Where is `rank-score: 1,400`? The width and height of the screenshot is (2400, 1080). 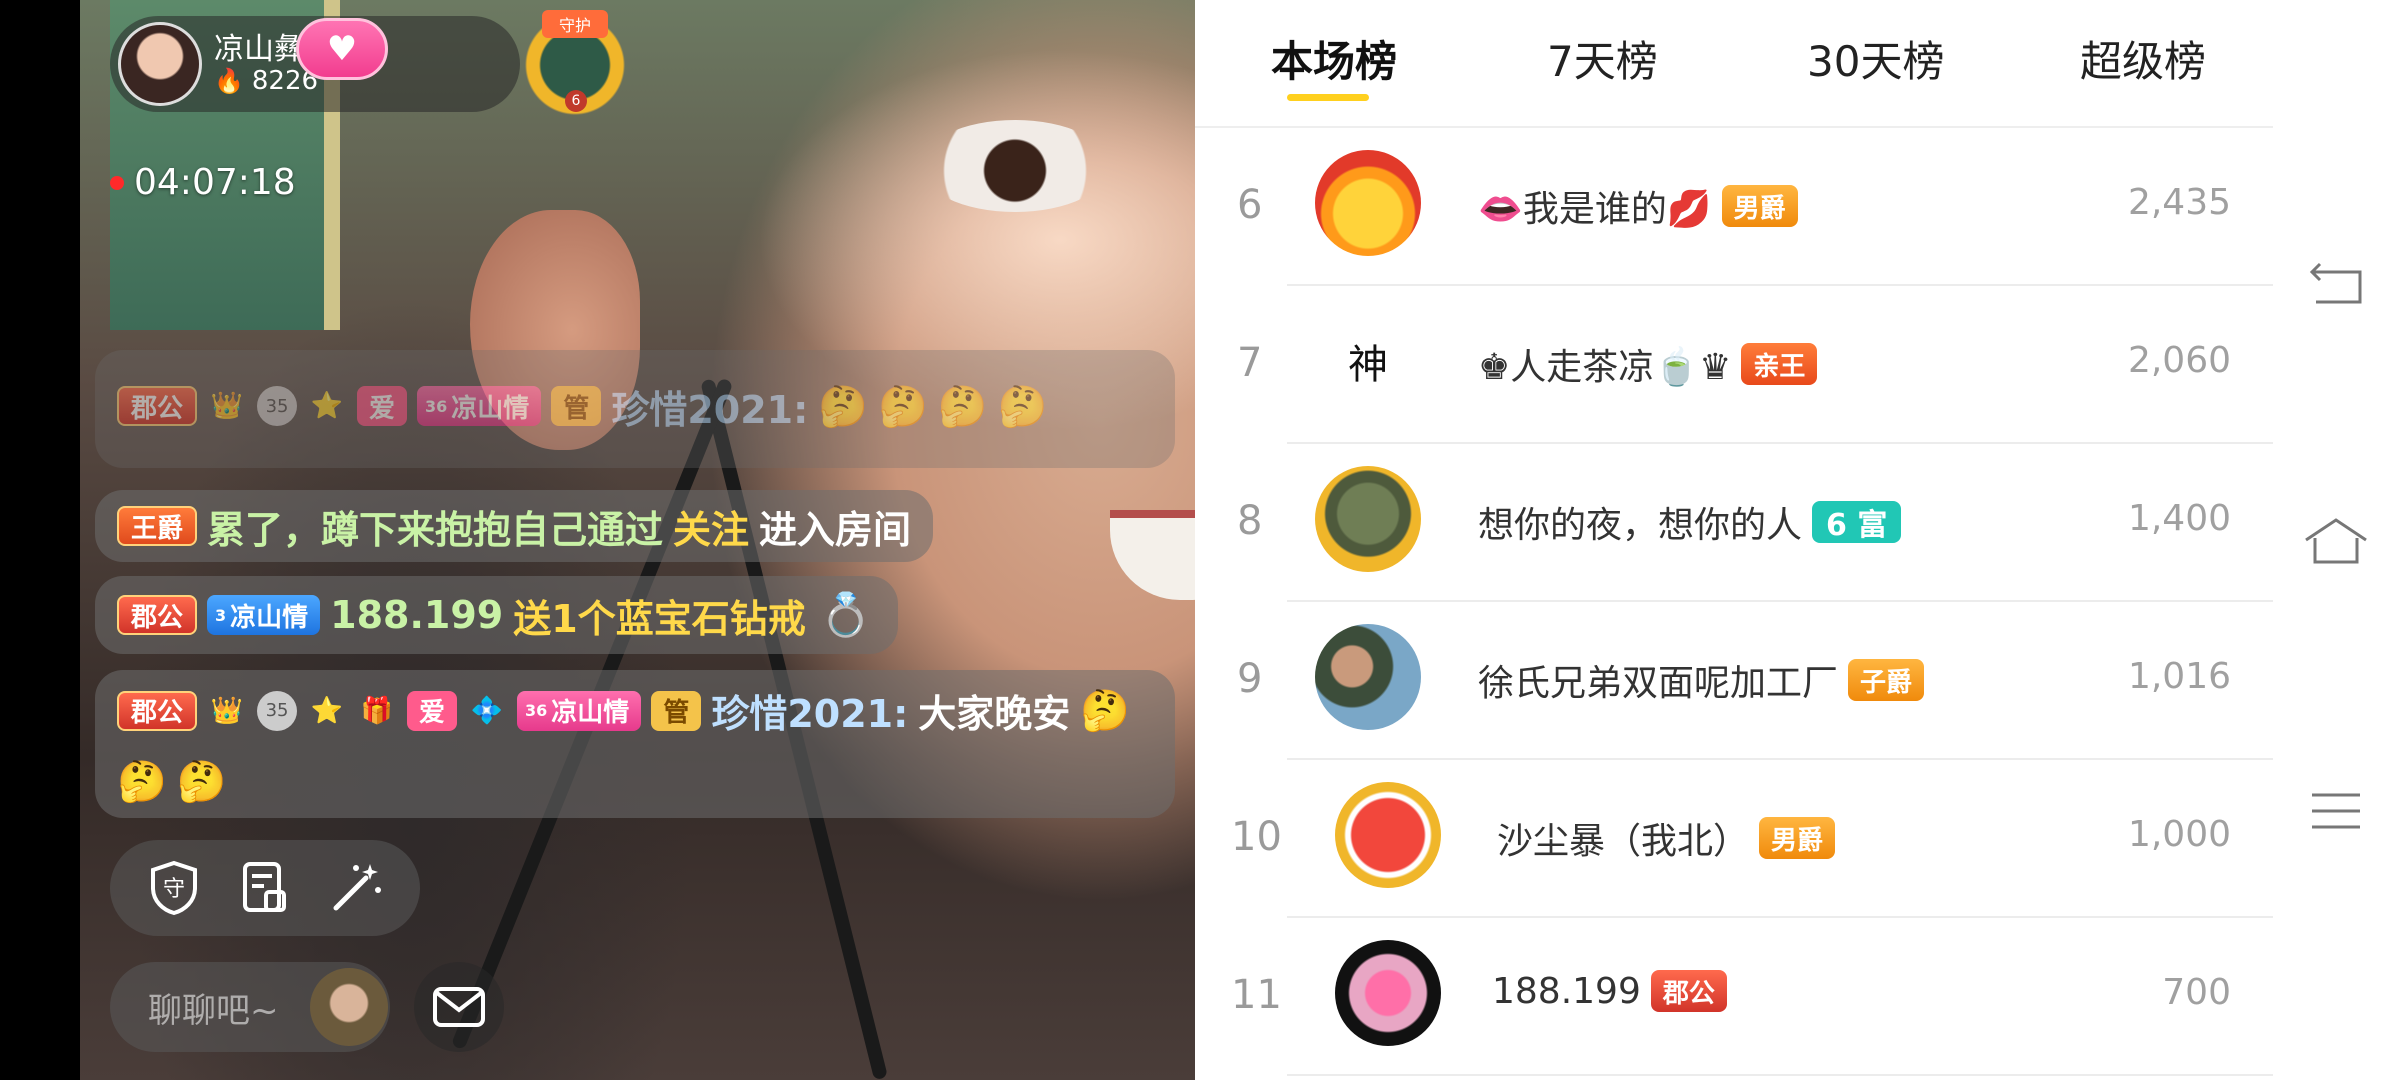 rank-score: 1,400 is located at coordinates (2179, 518).